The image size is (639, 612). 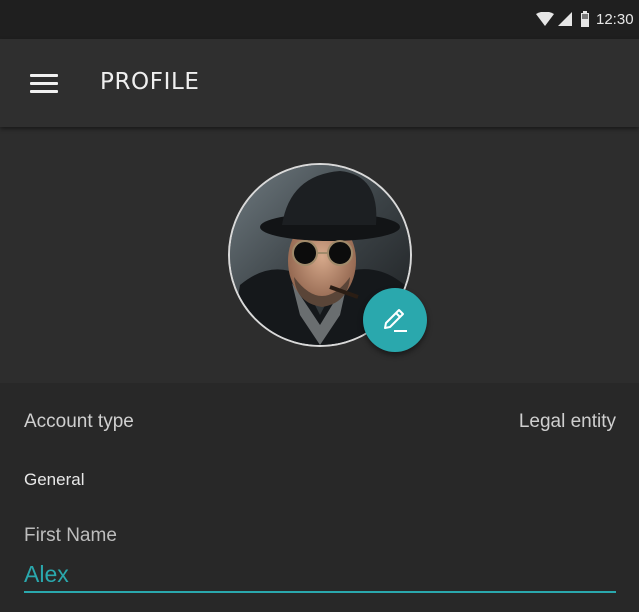 What do you see at coordinates (79, 421) in the screenshot?
I see `account-type-label: Account type` at bounding box center [79, 421].